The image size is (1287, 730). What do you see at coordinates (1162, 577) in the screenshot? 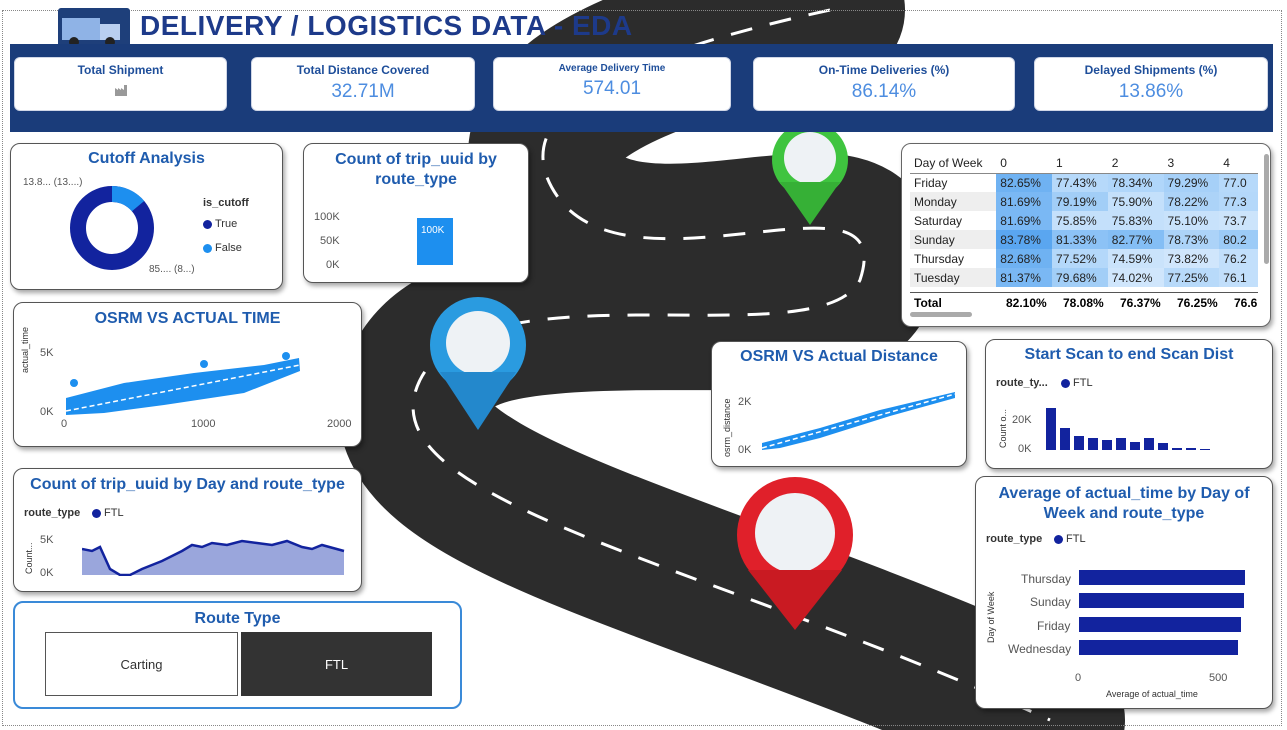
I see `bar-thursday` at bounding box center [1162, 577].